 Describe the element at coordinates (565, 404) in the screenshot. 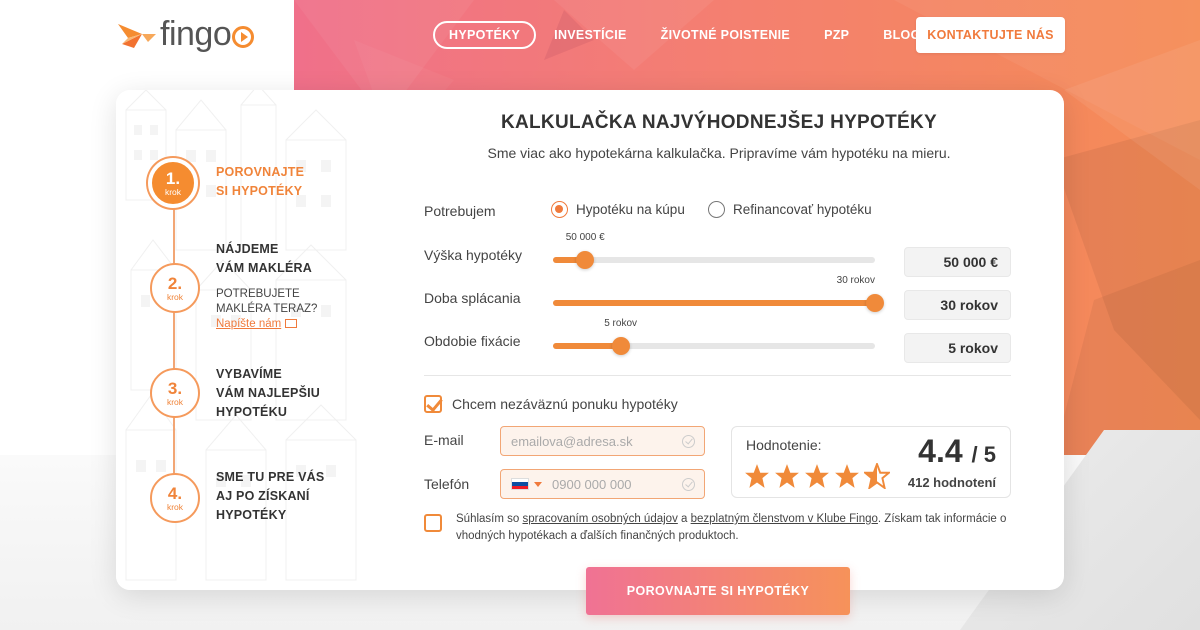

I see `offer-checkbox-label: Chcem nezáväznú ponuku hypotéky` at that location.